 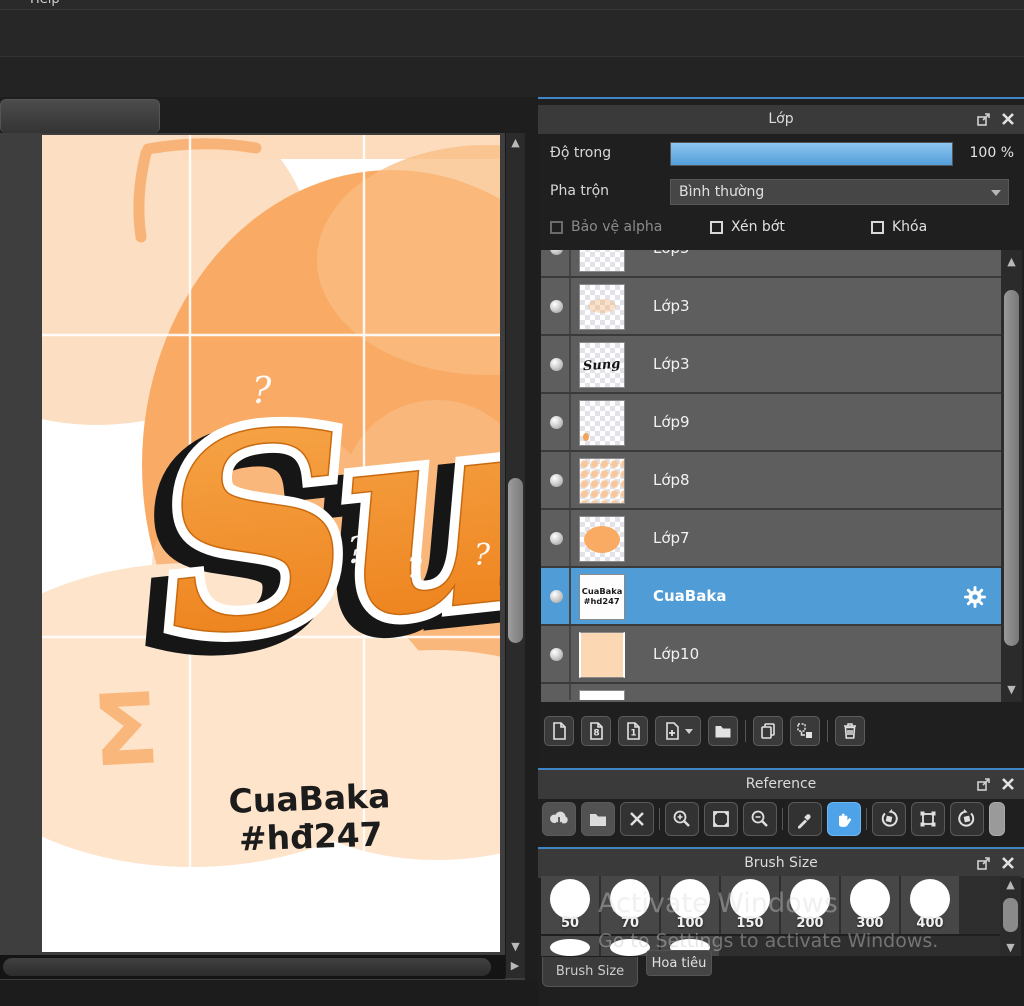 What do you see at coordinates (606, 227) in the screenshot?
I see `protect-alpha-checkbox: Bảo vệ alpha` at bounding box center [606, 227].